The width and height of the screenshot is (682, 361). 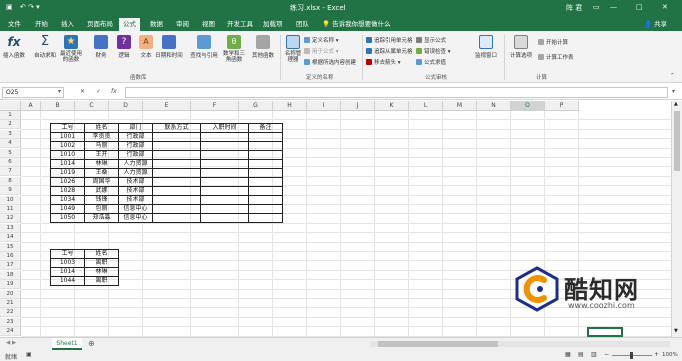 What do you see at coordinates (126, 106) in the screenshot?
I see `column-header-d: D` at bounding box center [126, 106].